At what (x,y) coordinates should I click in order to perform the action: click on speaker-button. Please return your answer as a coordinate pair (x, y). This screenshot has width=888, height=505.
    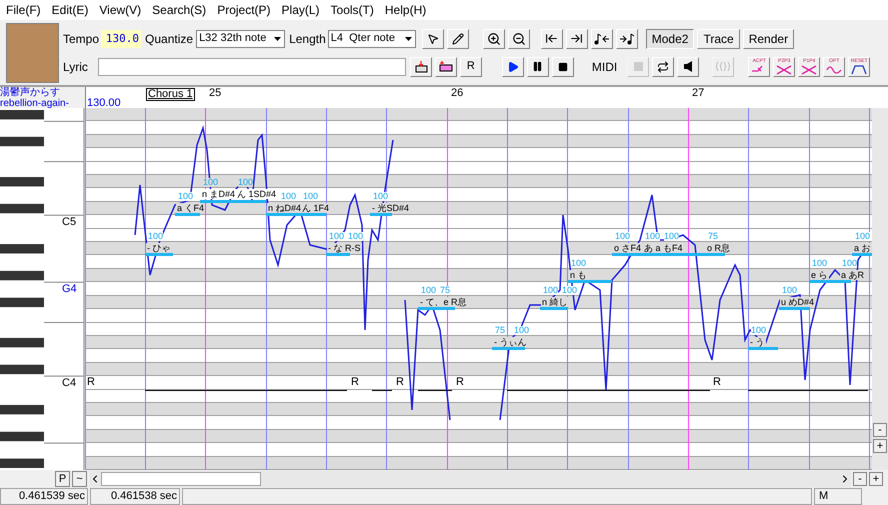
    Looking at the image, I should click on (688, 66).